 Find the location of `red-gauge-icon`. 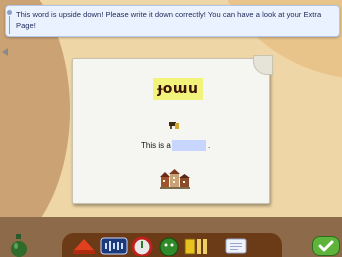

red-gauge-icon is located at coordinates (142, 246).